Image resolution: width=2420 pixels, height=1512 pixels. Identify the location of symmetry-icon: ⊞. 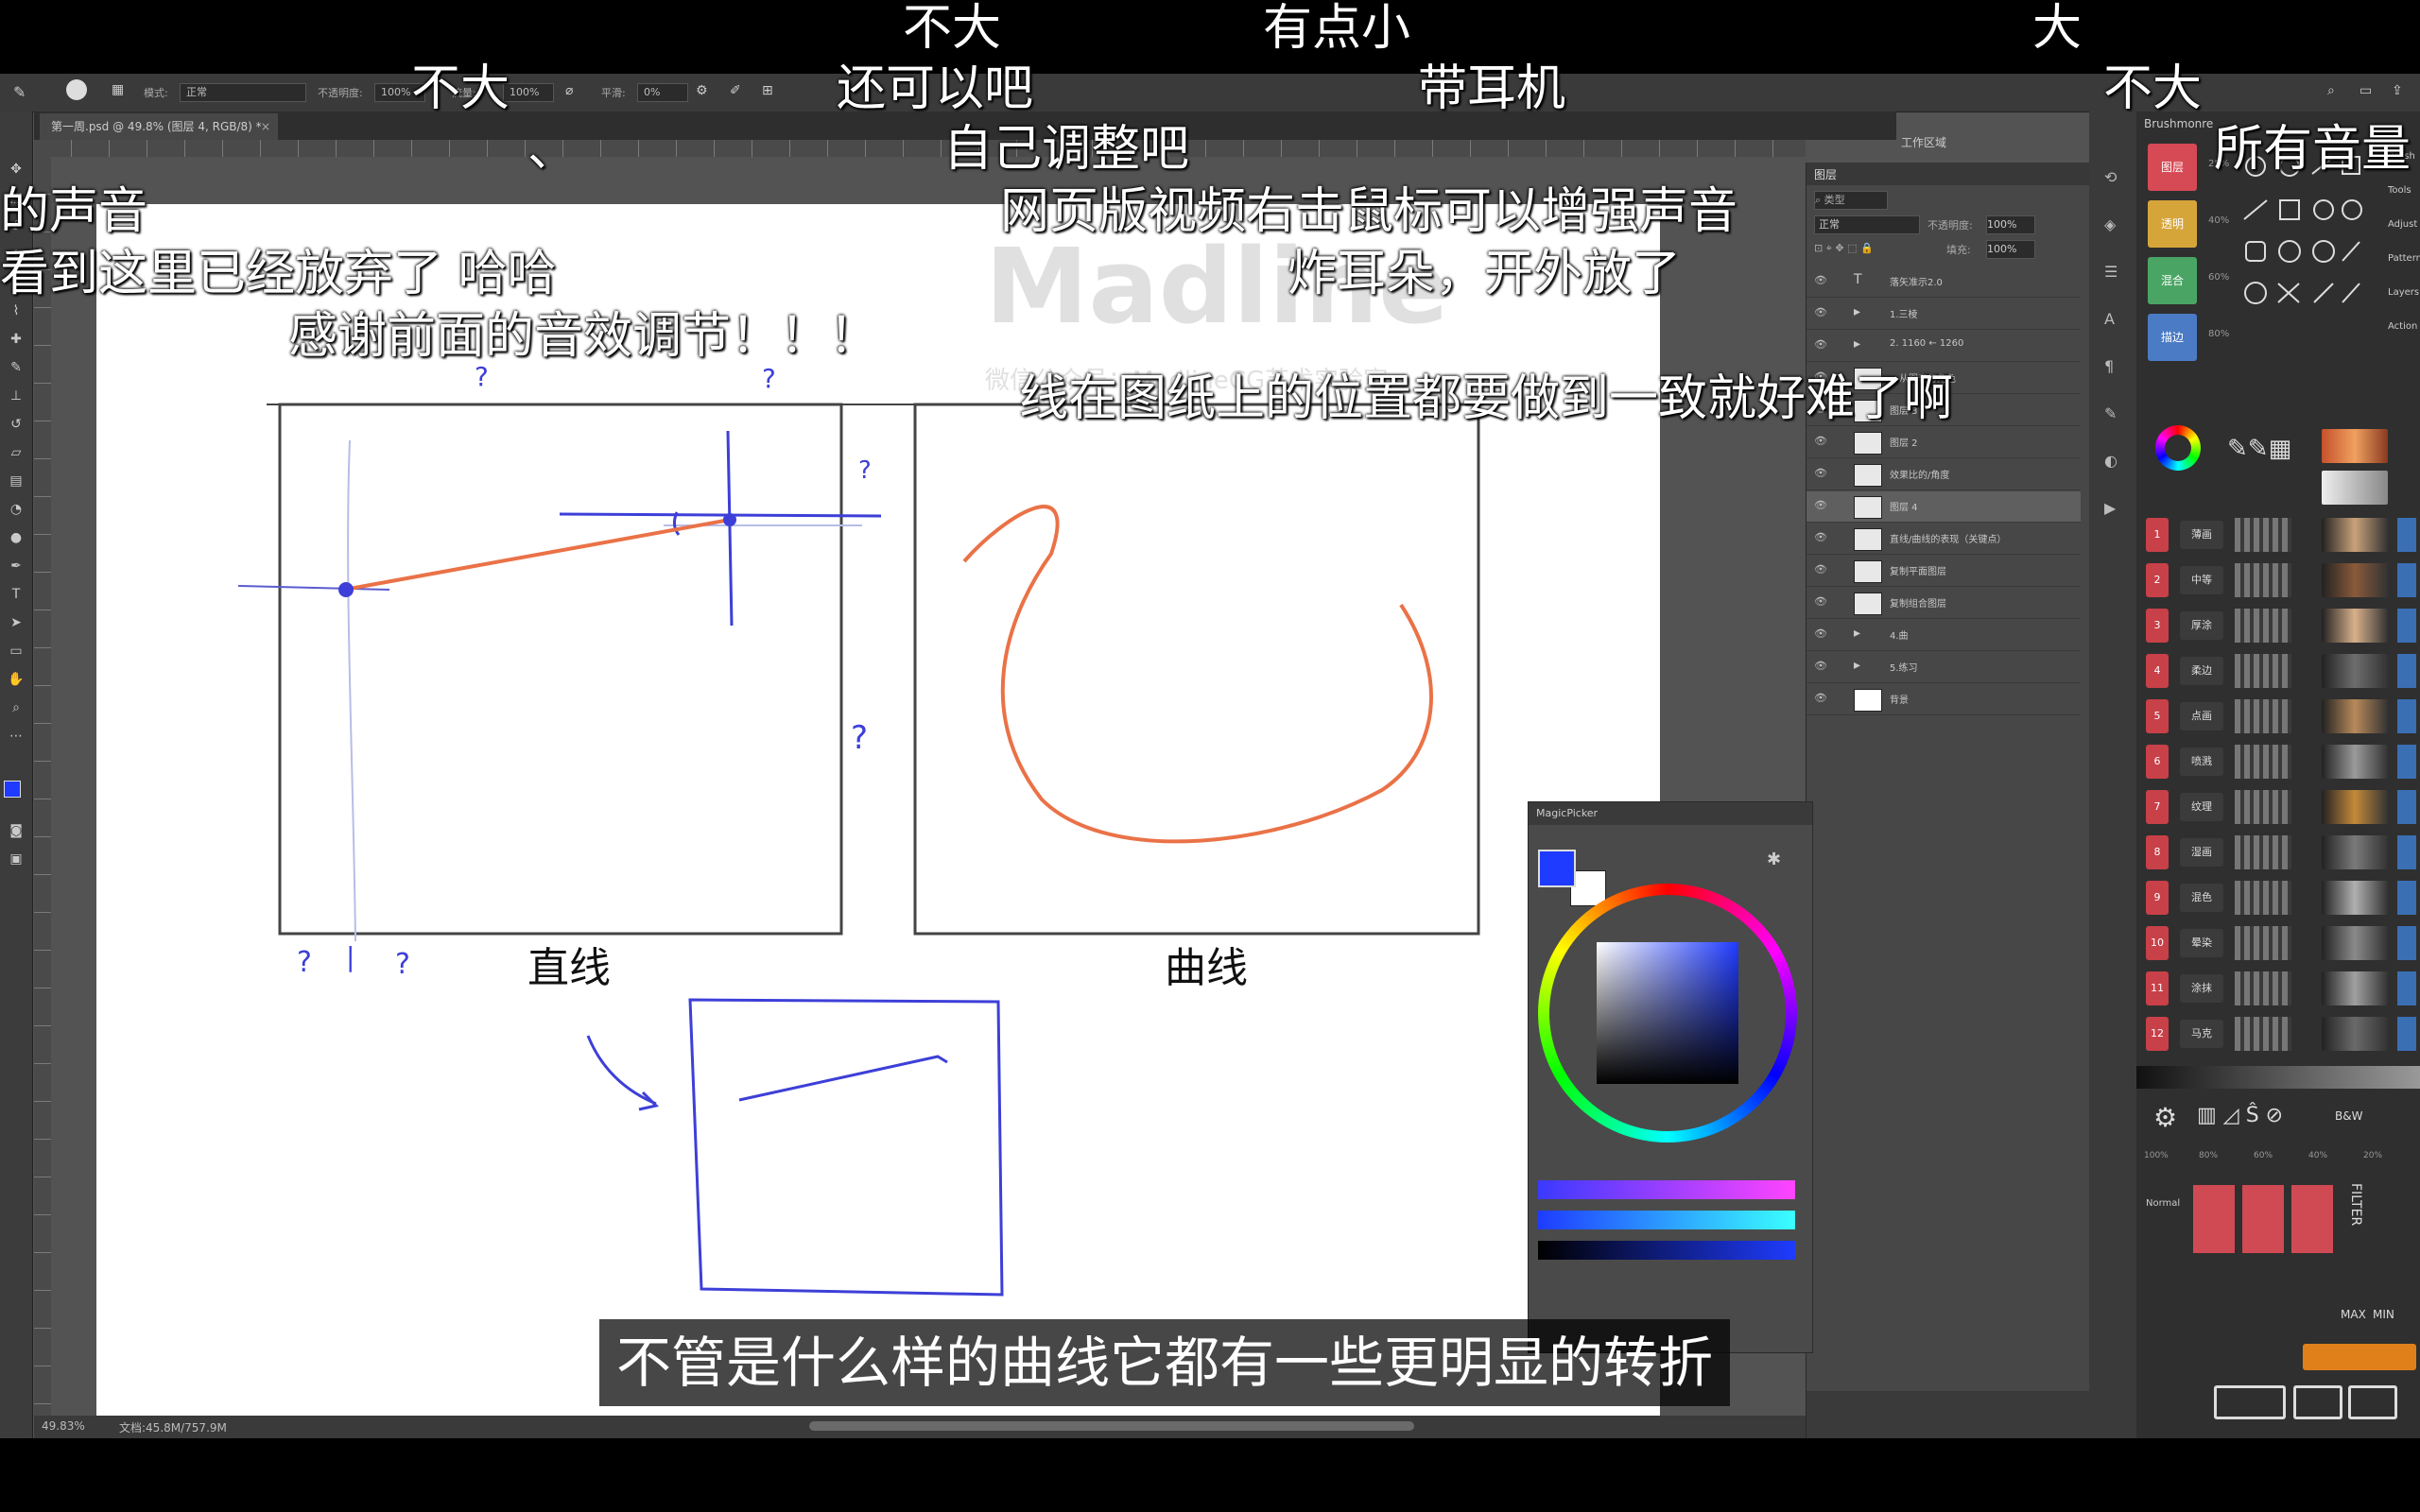
(767, 90).